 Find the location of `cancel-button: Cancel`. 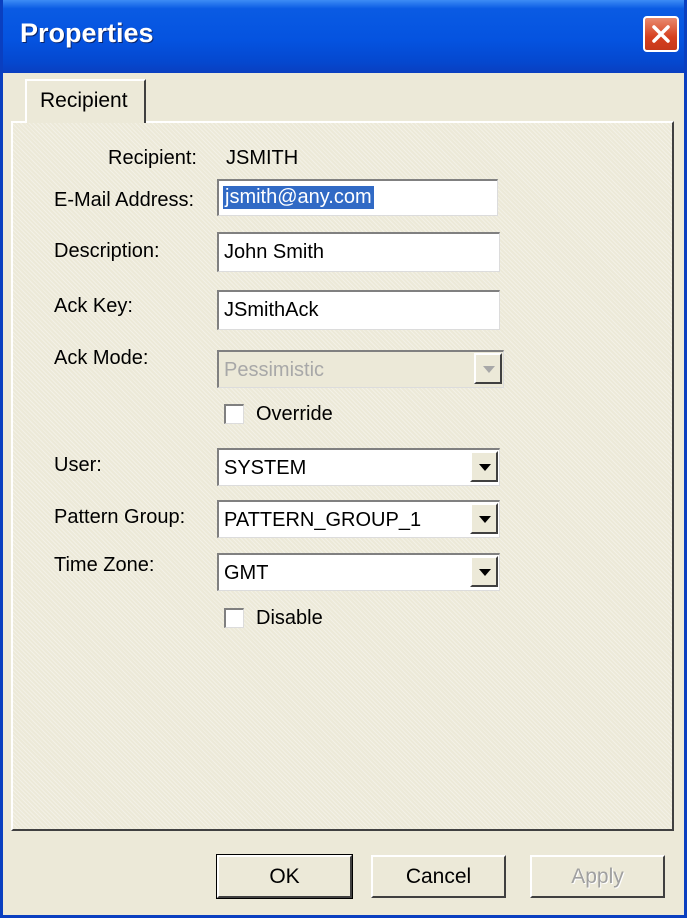

cancel-button: Cancel is located at coordinates (438, 876).